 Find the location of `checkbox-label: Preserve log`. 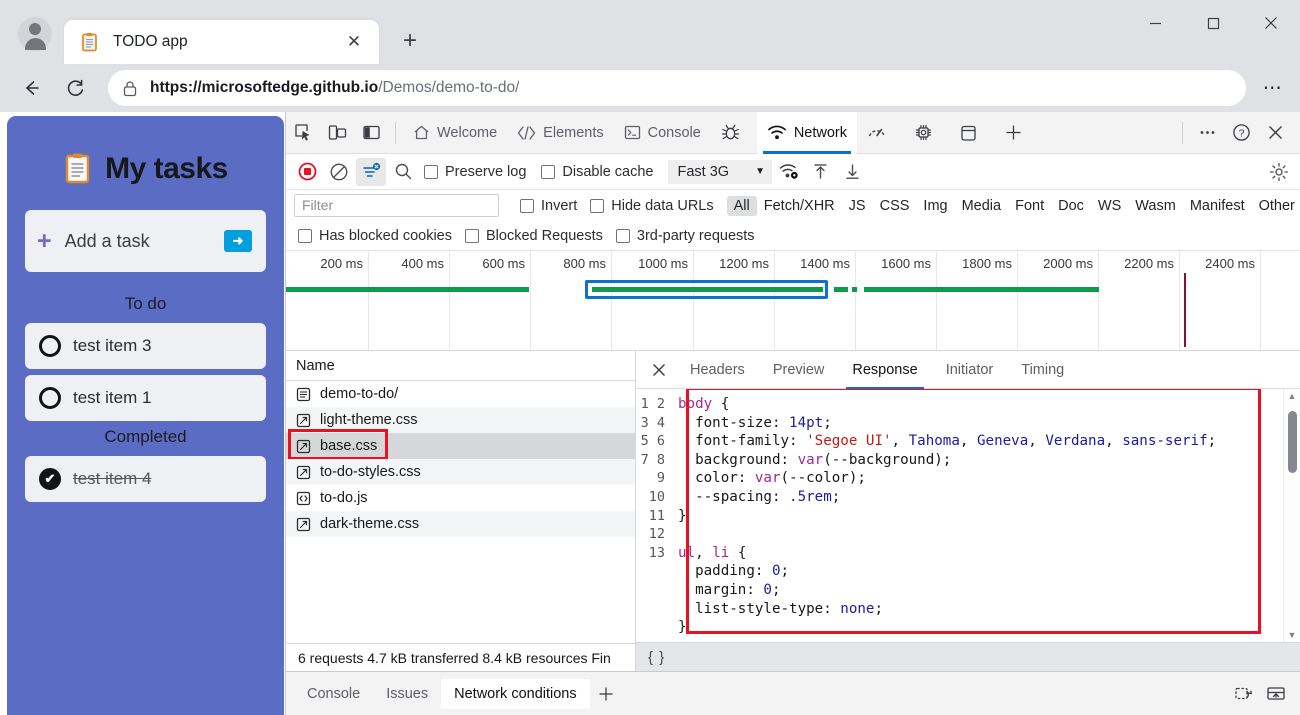

checkbox-label: Preserve log is located at coordinates (486, 171).